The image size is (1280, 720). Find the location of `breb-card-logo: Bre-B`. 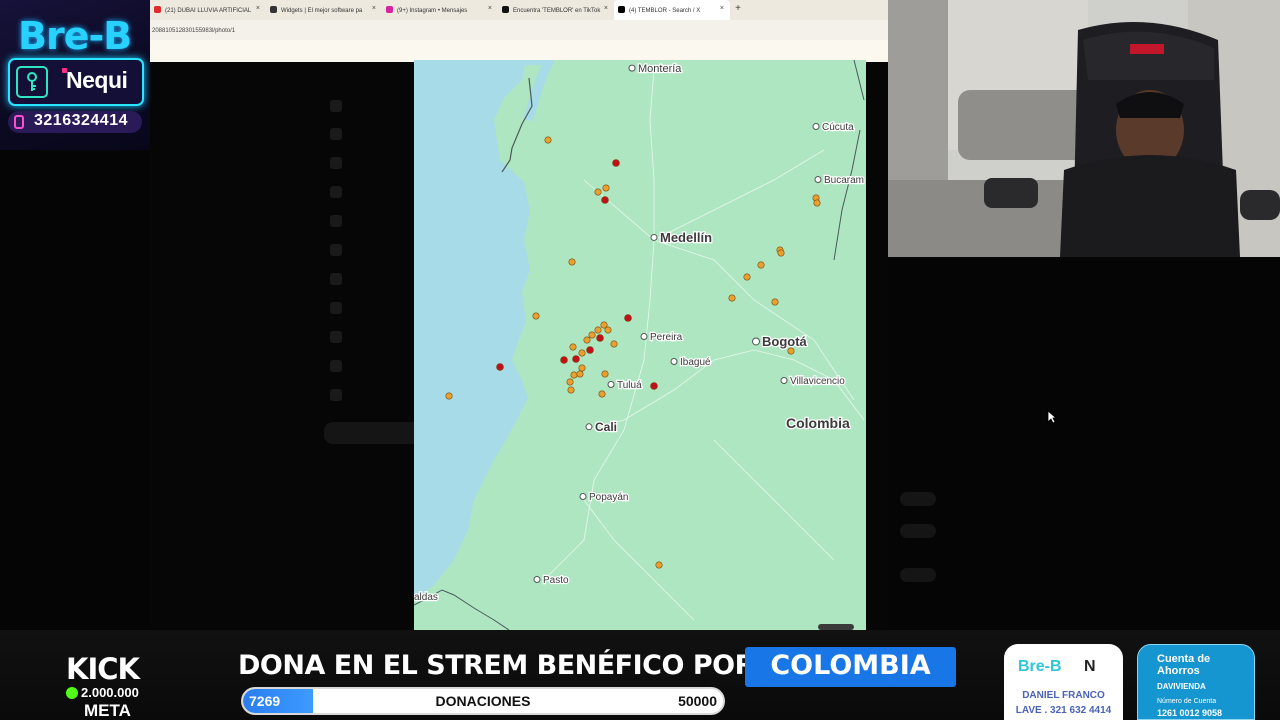

breb-card-logo: Bre-B is located at coordinates (1040, 666).